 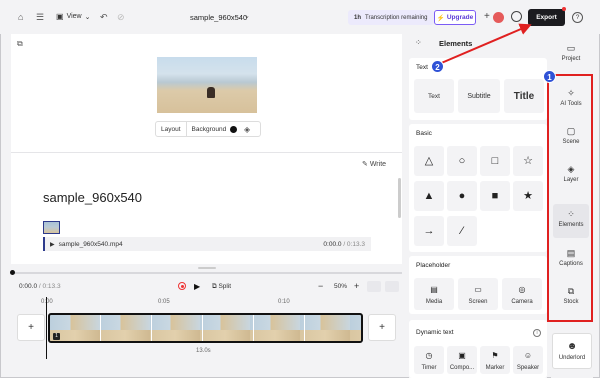 I want to click on comment-icon, so click(x=516, y=16).